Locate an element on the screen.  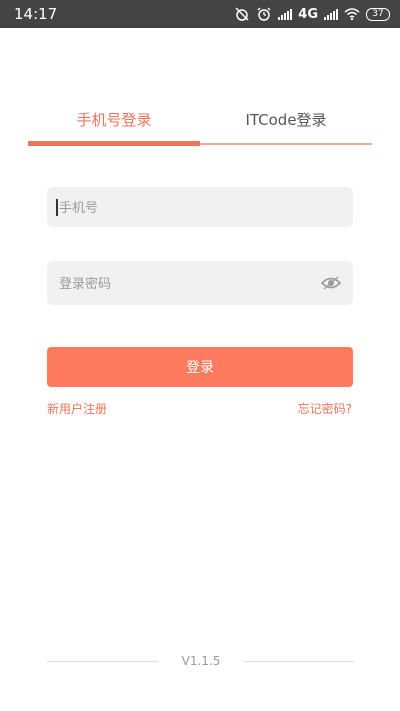
signal-icon is located at coordinates (285, 14).